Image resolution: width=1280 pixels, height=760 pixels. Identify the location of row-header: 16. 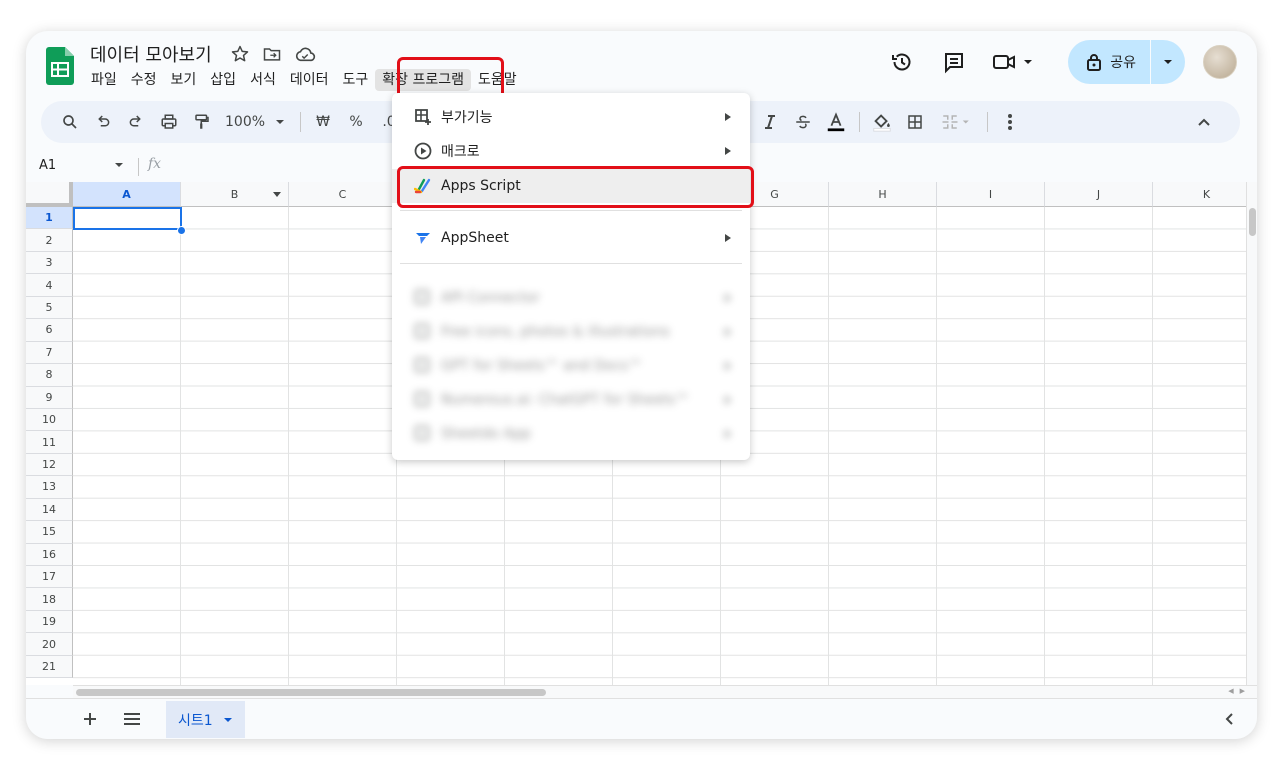
(49, 554).